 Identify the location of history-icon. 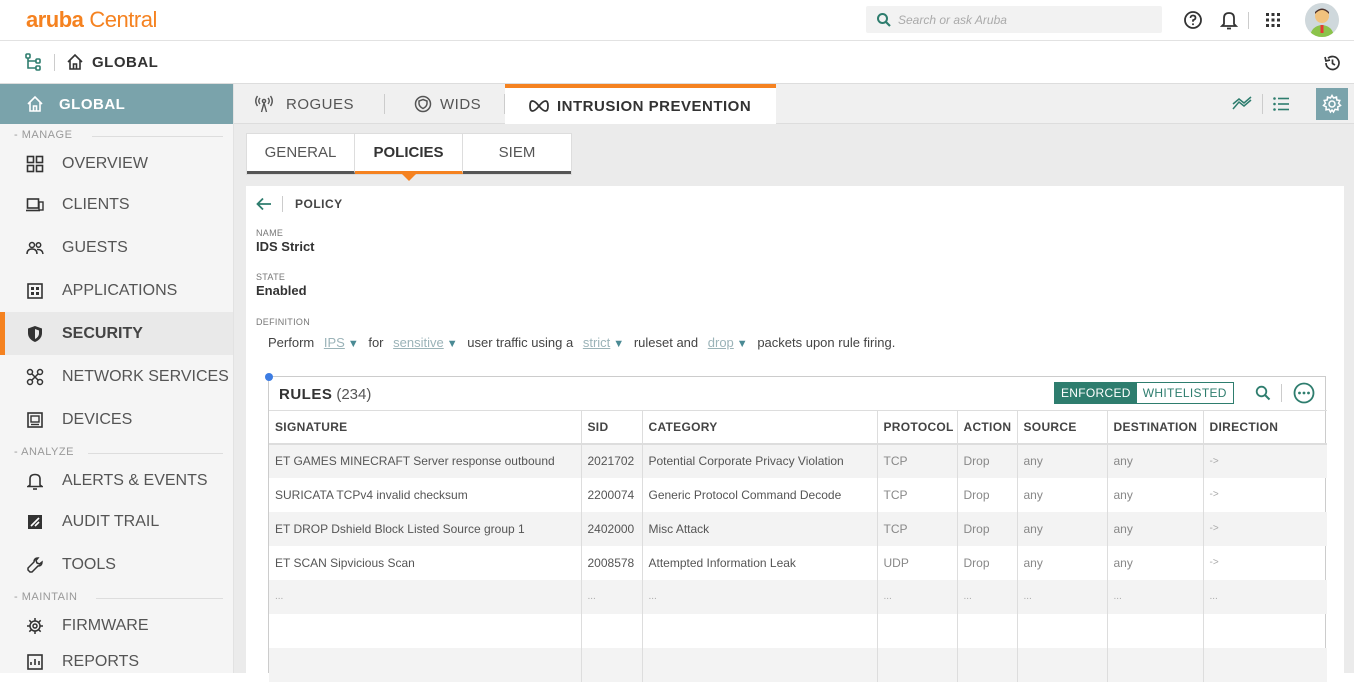
(1332, 65).